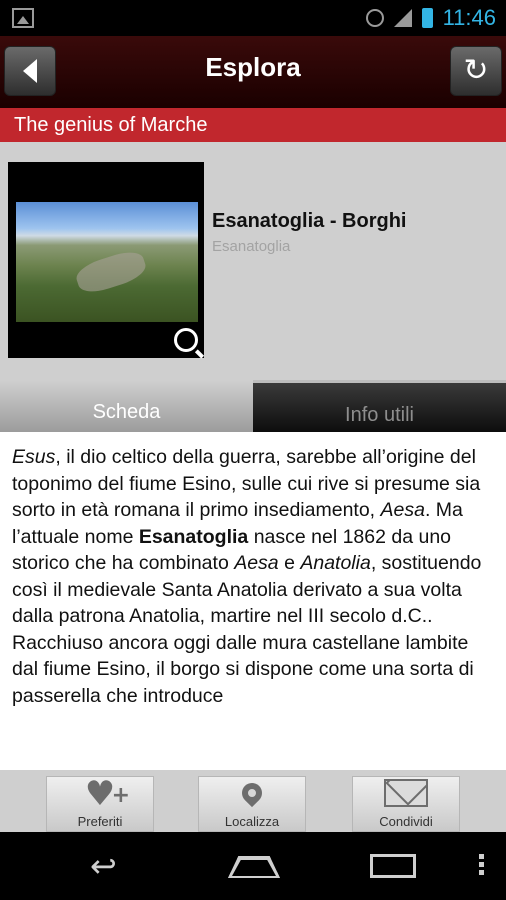 The height and width of the screenshot is (900, 506). I want to click on action-bar: Esplora ↻, so click(253, 72).